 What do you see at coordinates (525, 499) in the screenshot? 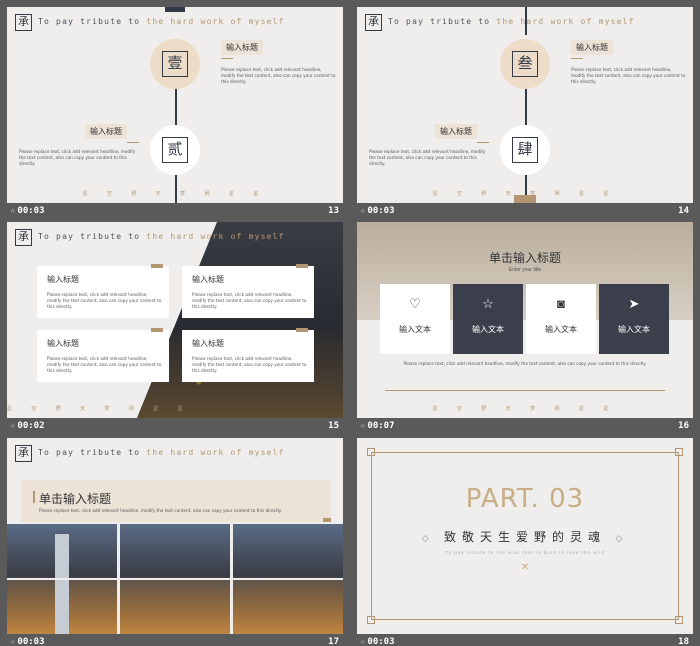
I see `part-title: PART. 03` at bounding box center [525, 499].